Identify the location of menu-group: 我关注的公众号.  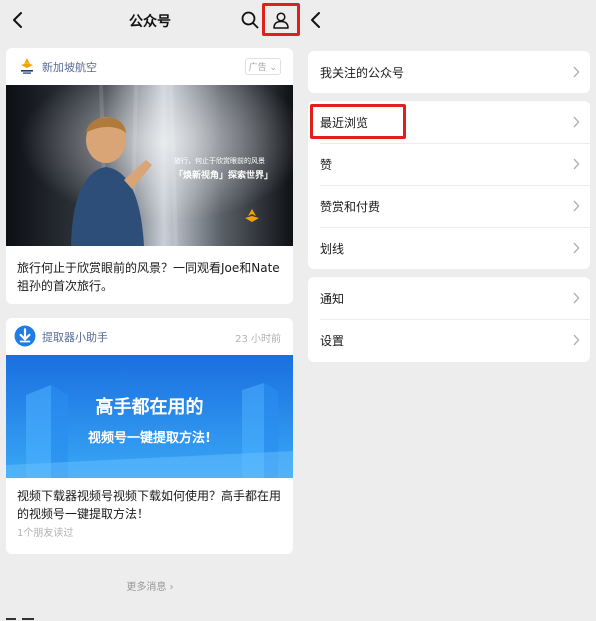
(449, 72).